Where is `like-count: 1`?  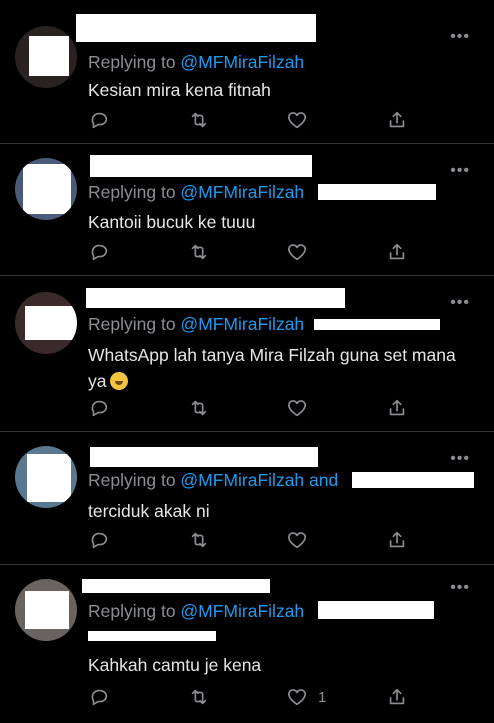 like-count: 1 is located at coordinates (322, 697).